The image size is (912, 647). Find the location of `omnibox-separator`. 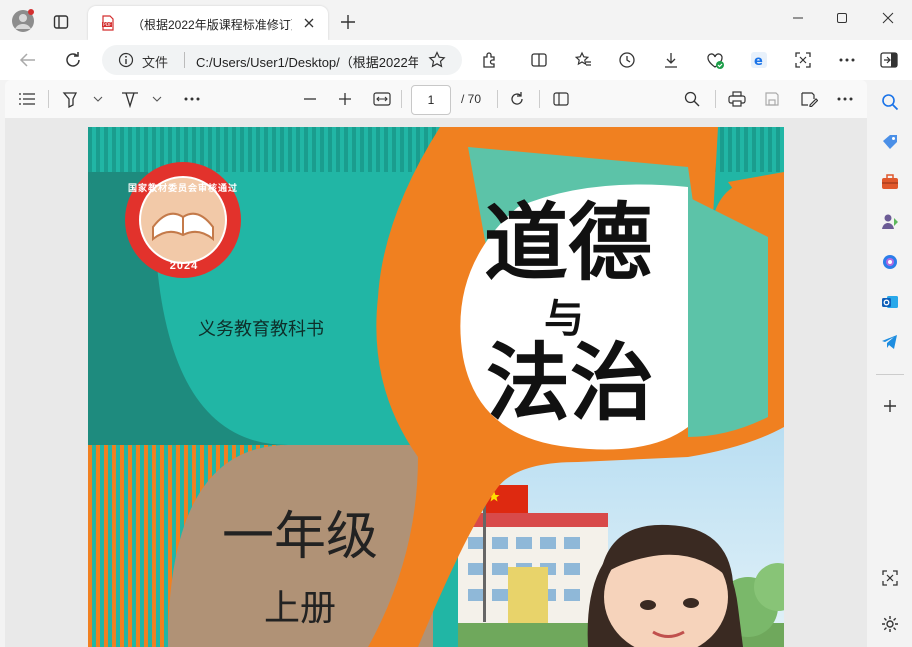

omnibox-separator is located at coordinates (184, 60).